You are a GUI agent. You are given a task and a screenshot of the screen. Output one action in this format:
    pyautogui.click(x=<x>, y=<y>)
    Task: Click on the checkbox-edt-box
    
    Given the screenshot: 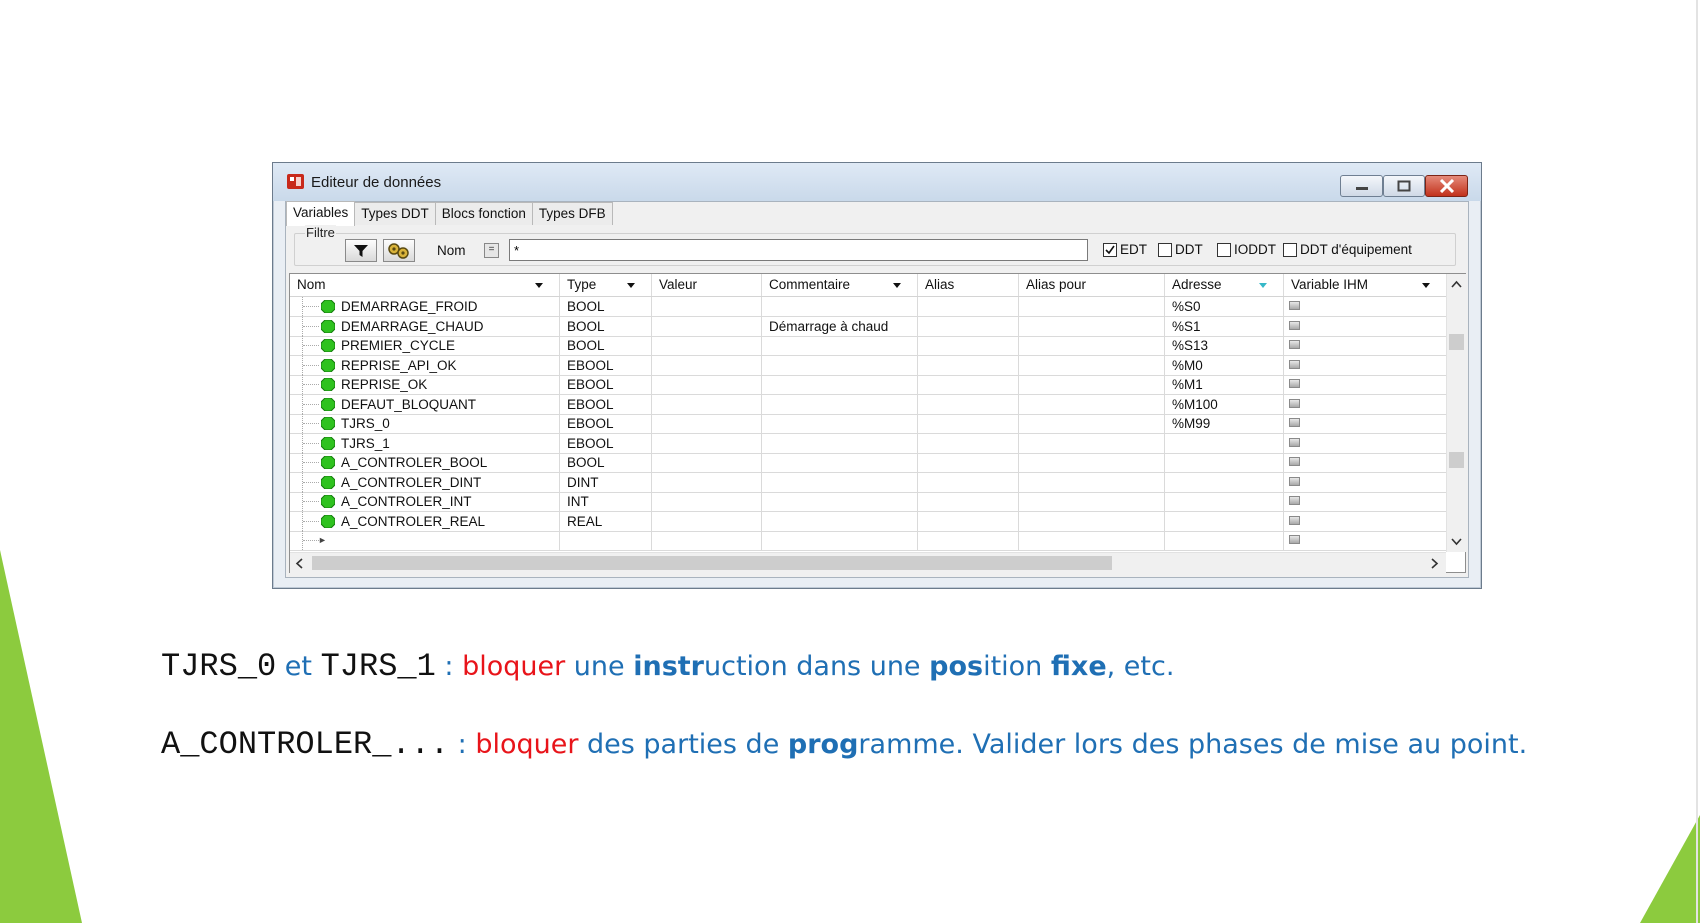 What is the action you would take?
    pyautogui.click(x=1110, y=249)
    